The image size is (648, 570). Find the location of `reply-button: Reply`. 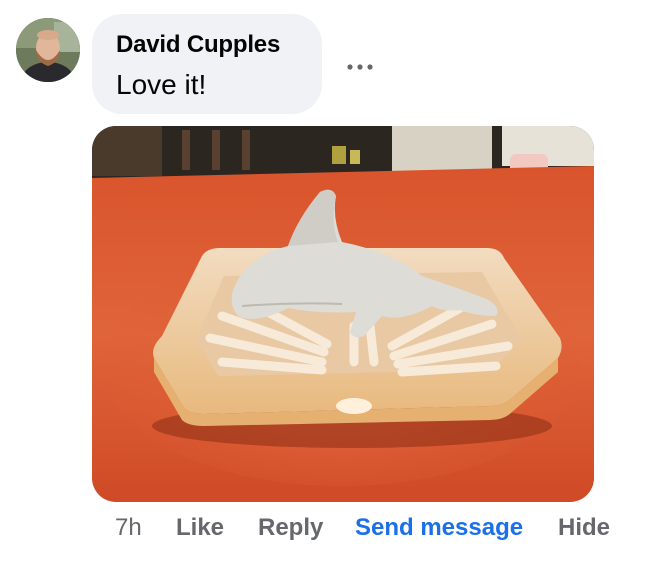

reply-button: Reply is located at coordinates (290, 528).